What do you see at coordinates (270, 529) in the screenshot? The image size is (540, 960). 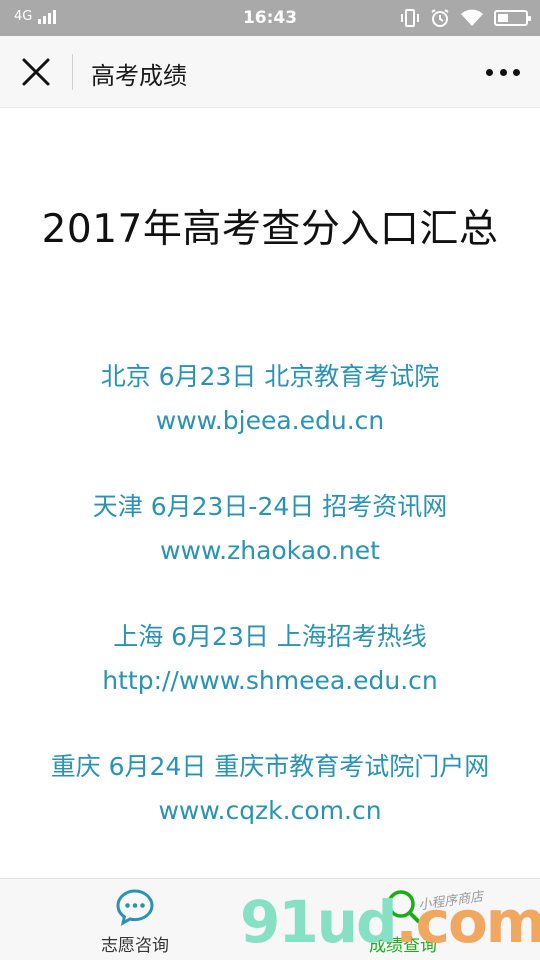 I see `entry-tianjin: 天津 6月23日-24日 招考资讯网 www.zhaokao.net` at bounding box center [270, 529].